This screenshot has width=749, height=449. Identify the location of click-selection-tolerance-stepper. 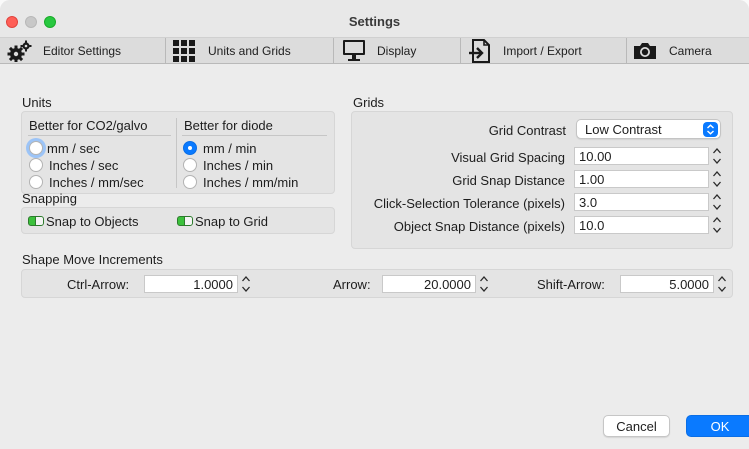
(717, 202).